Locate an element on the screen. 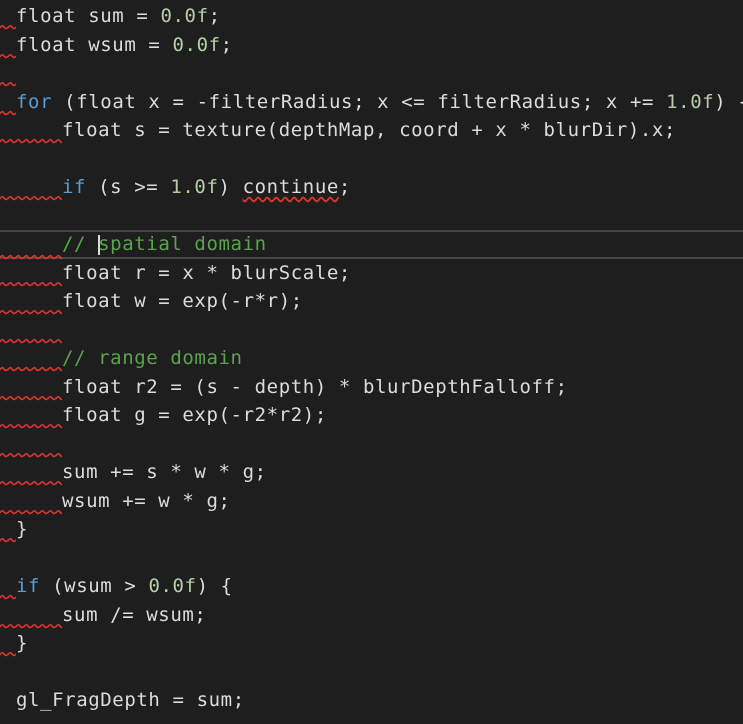 This screenshot has height=724, width=743. code-token: gl_FragDepth = sum; is located at coordinates (130, 700).